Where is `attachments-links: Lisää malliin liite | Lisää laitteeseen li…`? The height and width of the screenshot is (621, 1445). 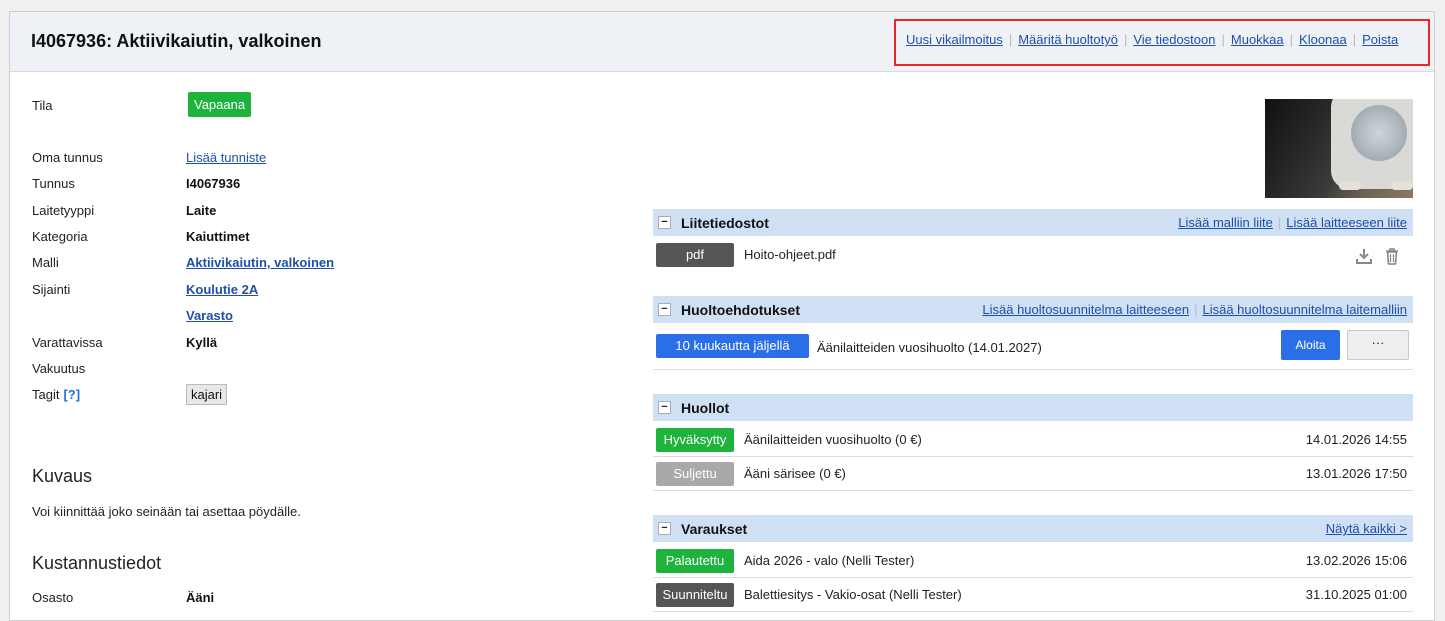
attachments-links: Lisää malliin liite | Lisää laitteeseen li… is located at coordinates (1292, 222).